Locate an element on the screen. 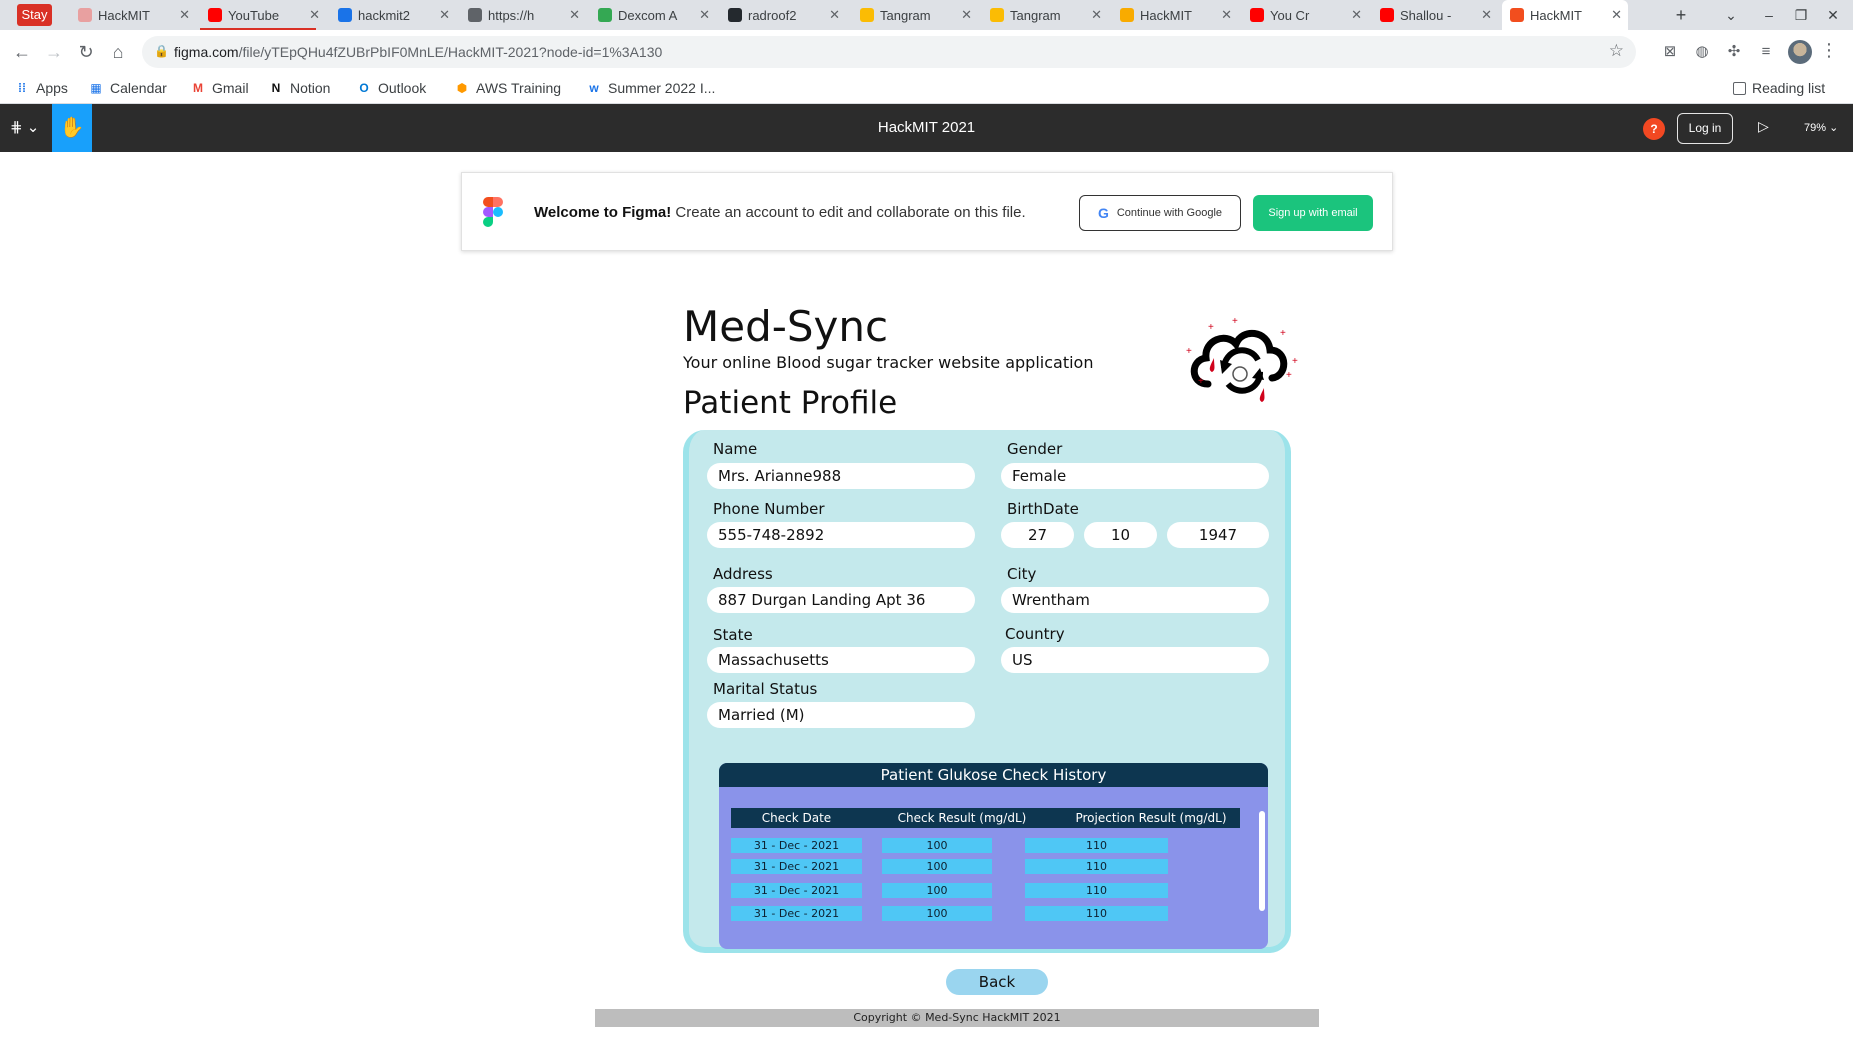 Image resolution: width=1853 pixels, height=1053 pixels. present-play-icon: ▷ is located at coordinates (1763, 126).